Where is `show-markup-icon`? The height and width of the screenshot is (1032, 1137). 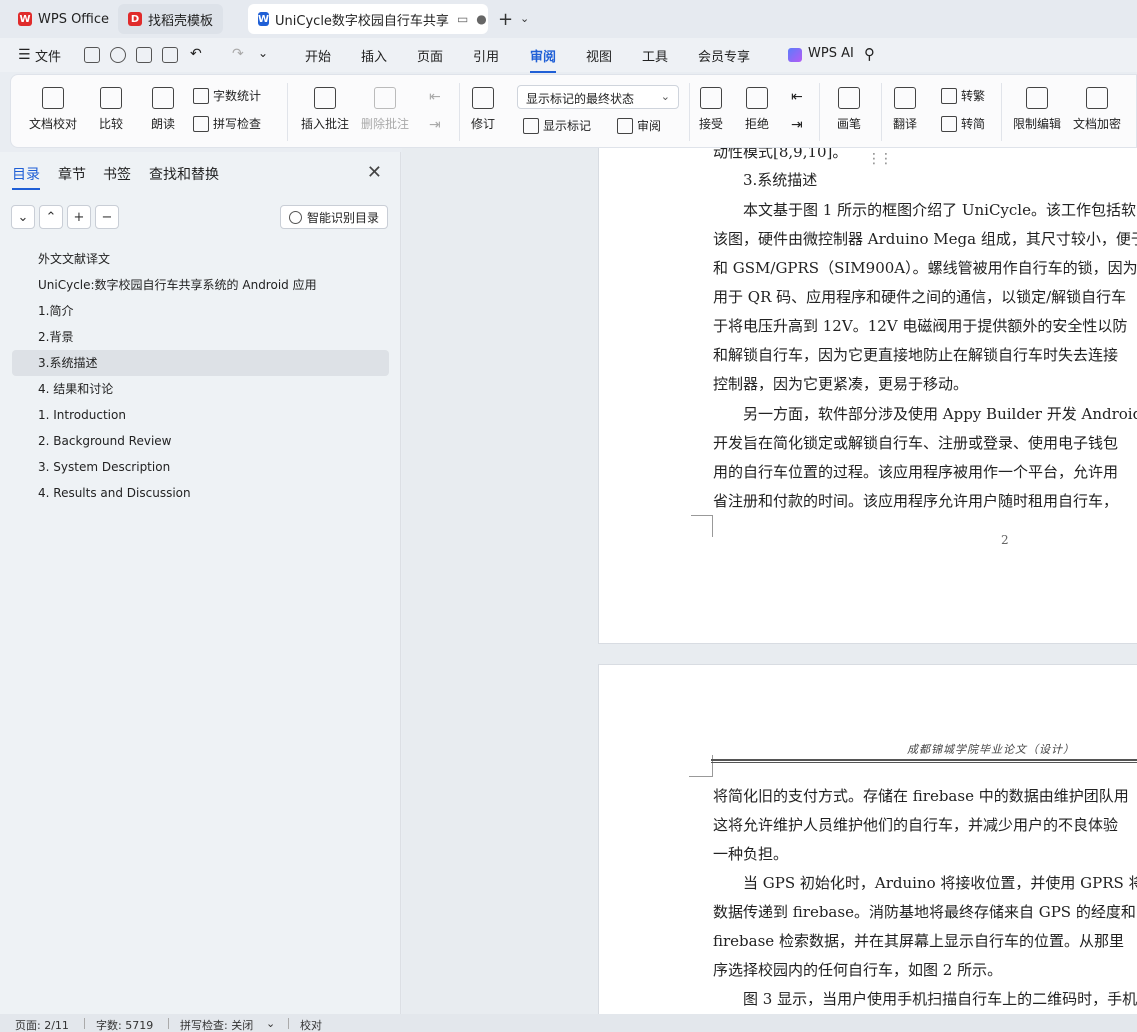 show-markup-icon is located at coordinates (531, 125).